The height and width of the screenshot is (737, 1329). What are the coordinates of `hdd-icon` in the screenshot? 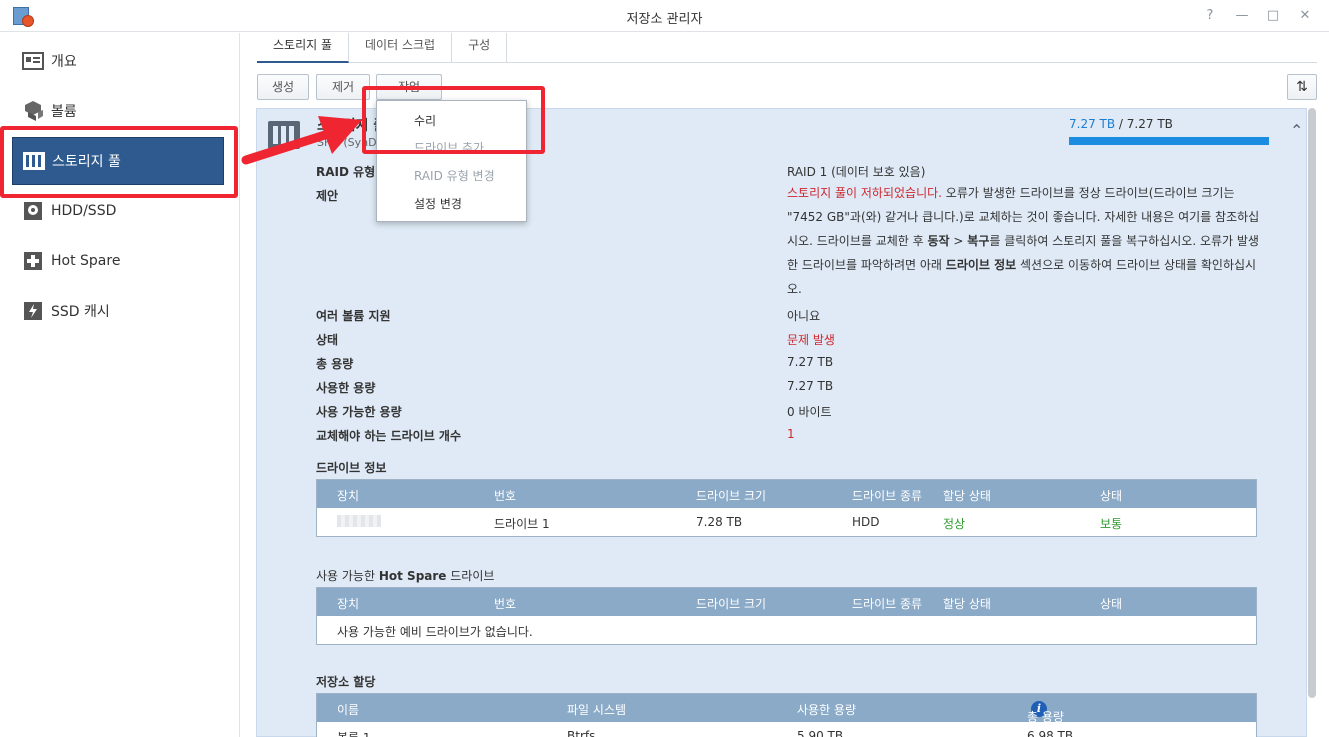 It's located at (33, 211).